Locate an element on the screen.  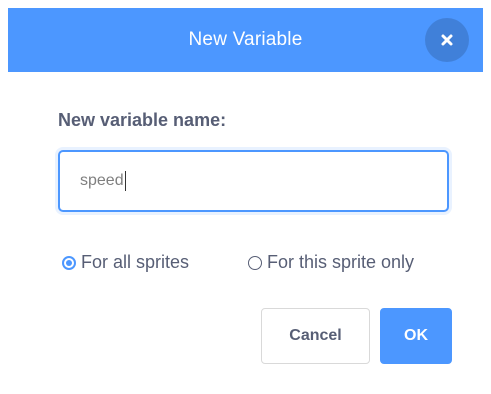
variable-name-label: New variable name: is located at coordinates (142, 120).